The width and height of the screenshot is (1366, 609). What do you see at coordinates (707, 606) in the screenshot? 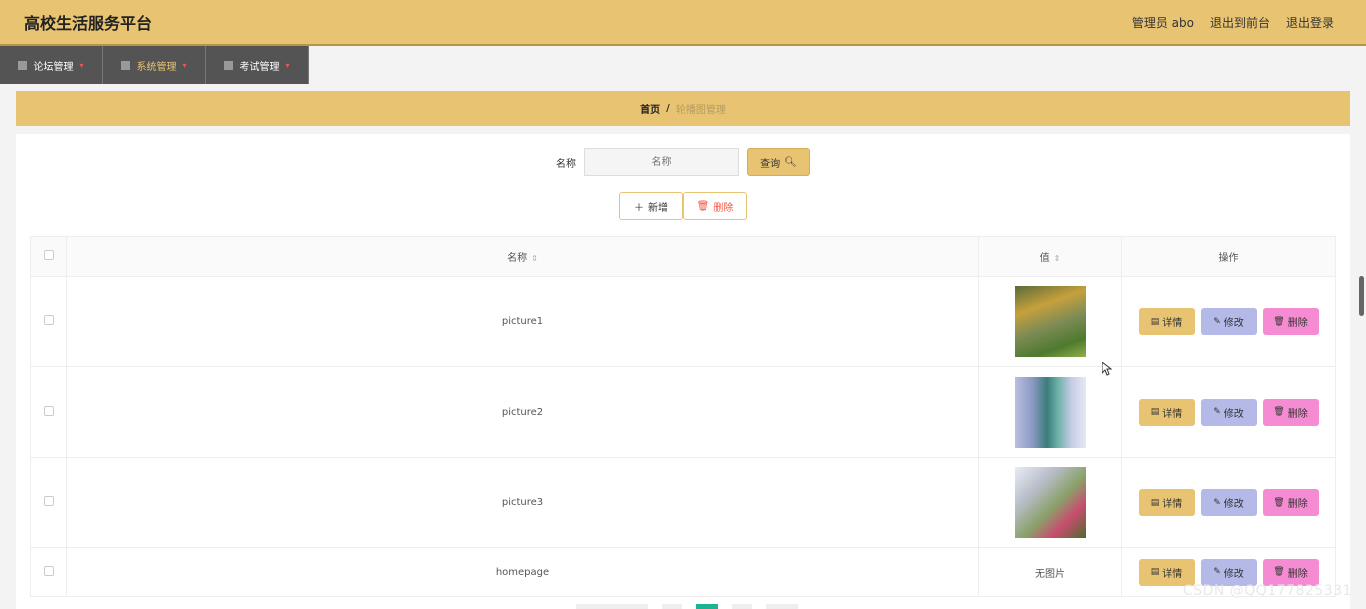
I see `current-page` at bounding box center [707, 606].